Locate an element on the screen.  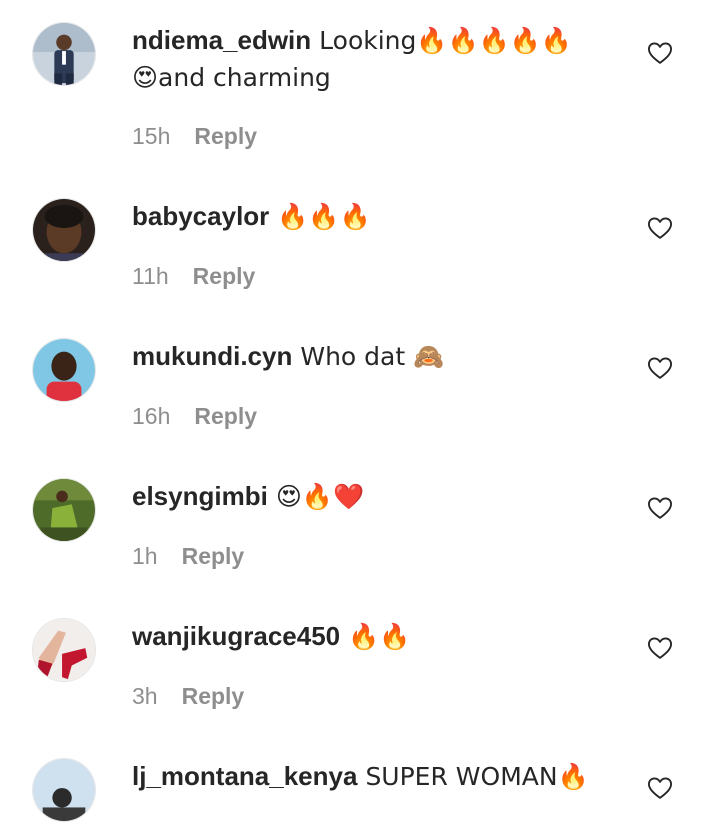
comment-meta: 16h Reply is located at coordinates (194, 416).